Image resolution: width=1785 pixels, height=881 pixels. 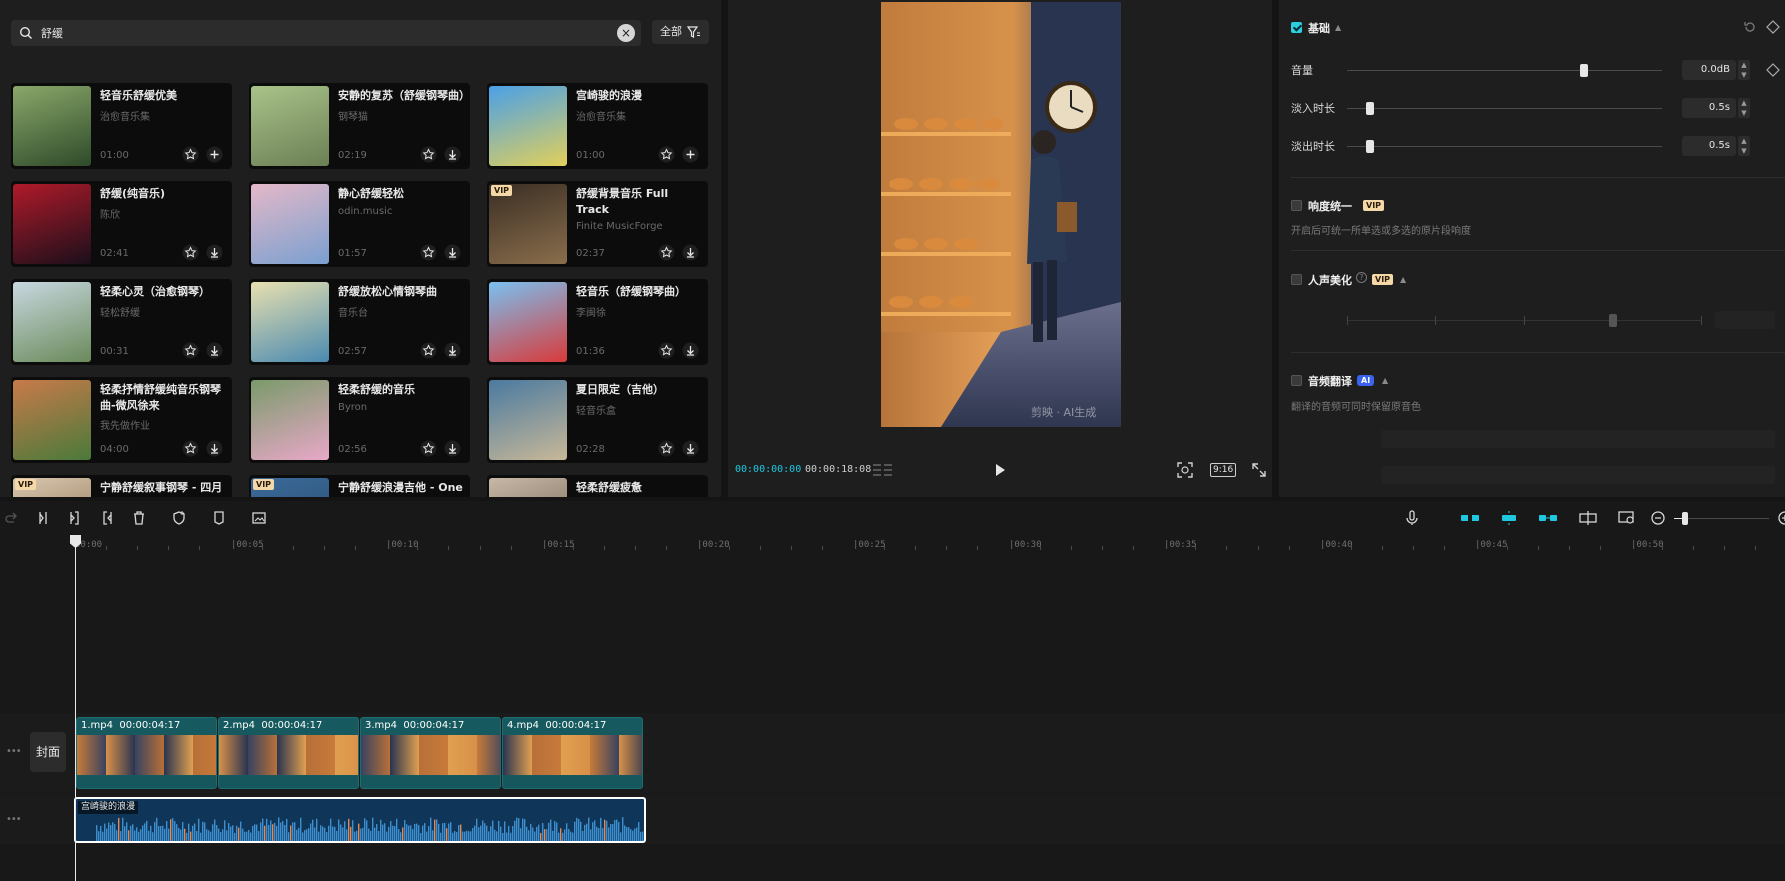 What do you see at coordinates (884, 470) in the screenshot?
I see `chapters-icon` at bounding box center [884, 470].